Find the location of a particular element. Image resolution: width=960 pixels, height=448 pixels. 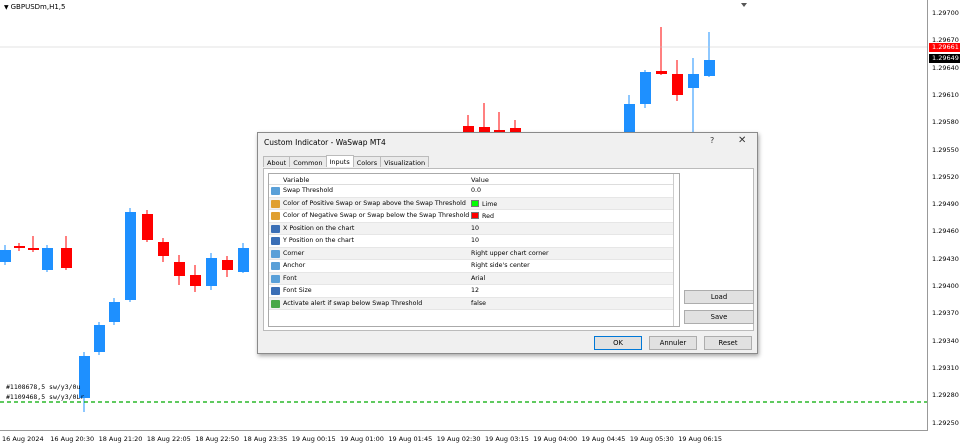

row-variable: Font Size is located at coordinates (297, 290).